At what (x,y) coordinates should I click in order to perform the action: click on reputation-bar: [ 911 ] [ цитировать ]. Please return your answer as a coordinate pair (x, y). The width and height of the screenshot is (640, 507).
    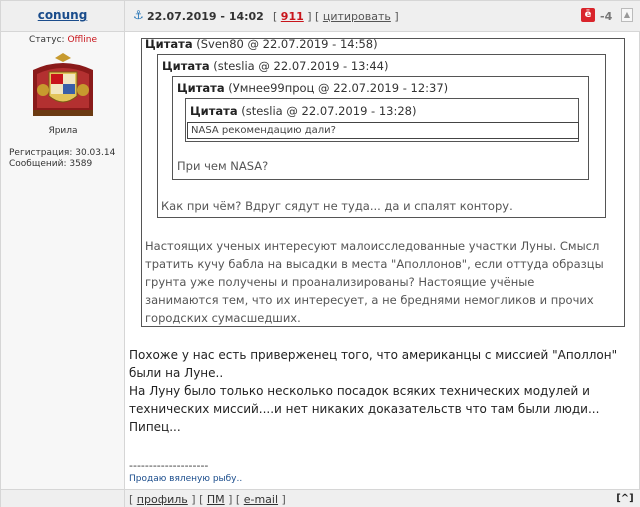
    Looking at the image, I should click on (336, 16).